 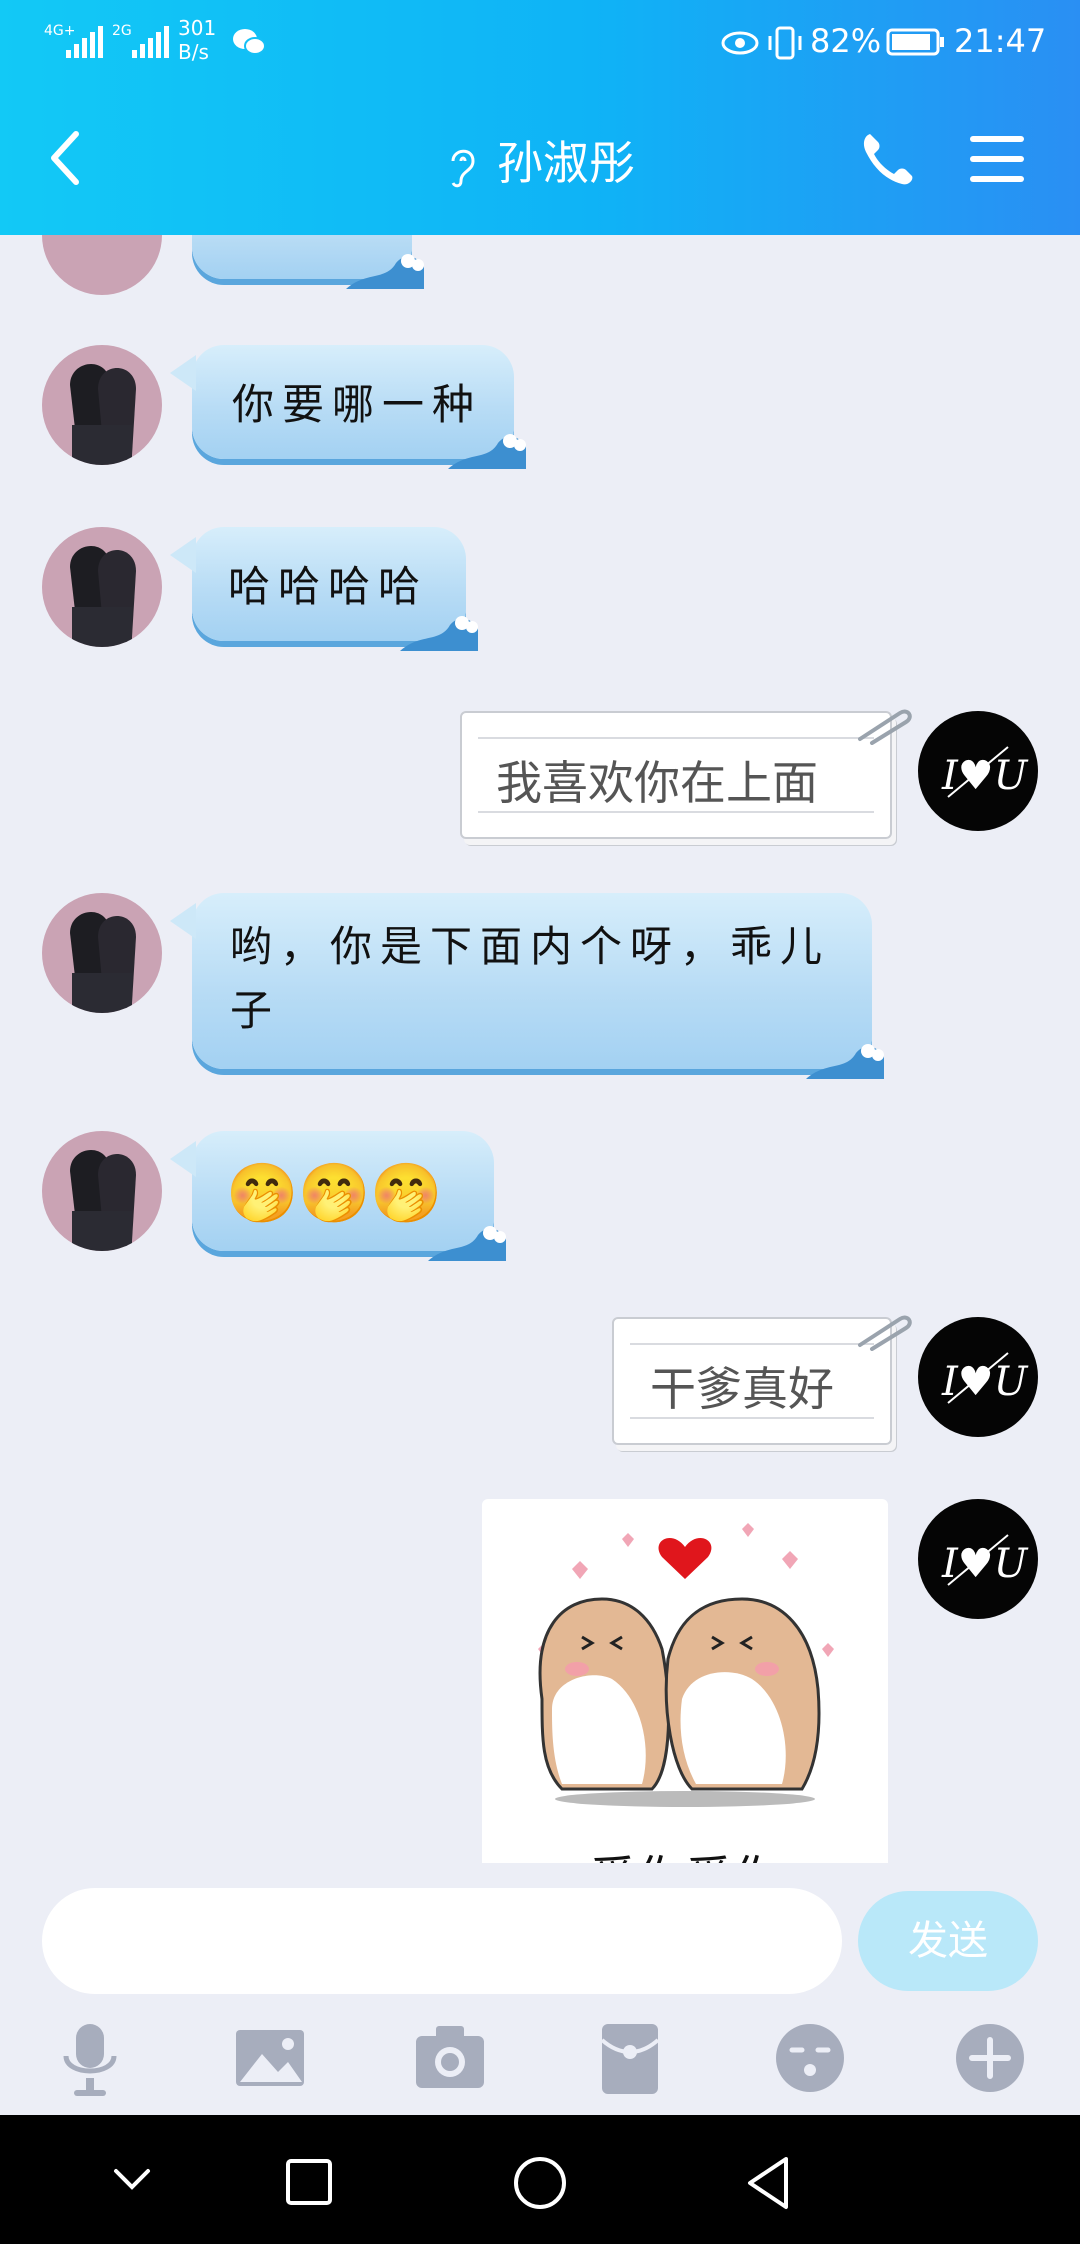 What do you see at coordinates (566, 163) in the screenshot?
I see `contact-name: 孙淑彤` at bounding box center [566, 163].